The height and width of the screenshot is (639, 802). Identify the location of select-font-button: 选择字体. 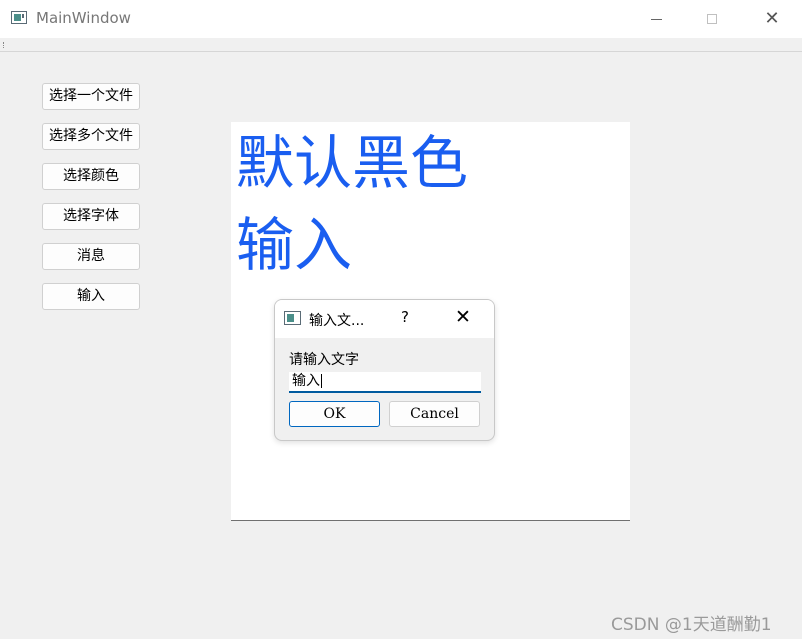
(91, 216).